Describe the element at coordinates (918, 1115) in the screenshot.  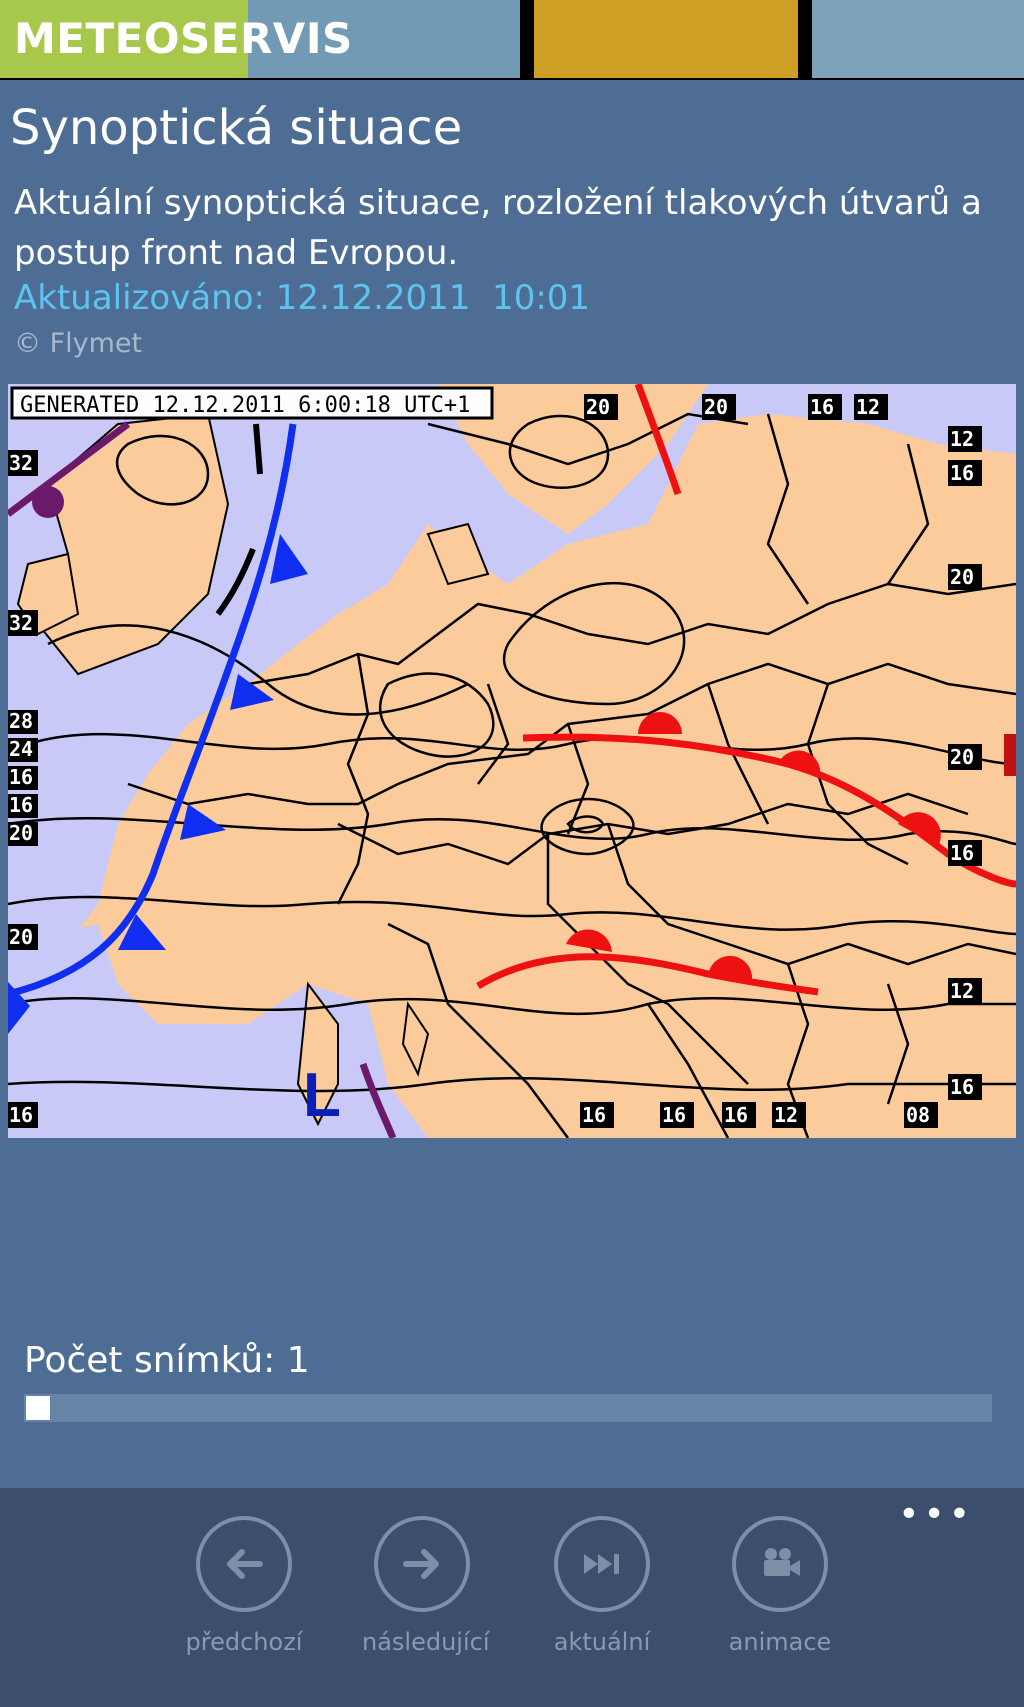
I see `isobar-label: 08` at that location.